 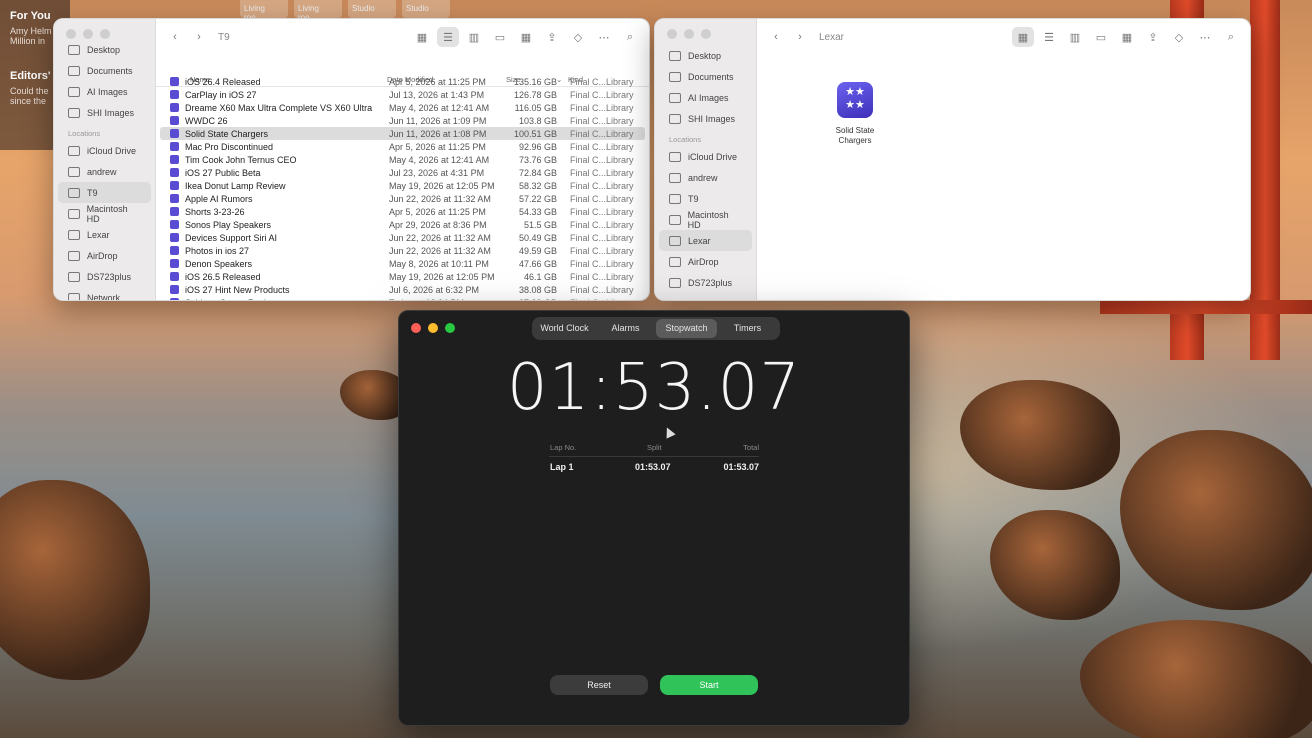 I want to click on file-name: Denon Speakers, so click(x=219, y=263).